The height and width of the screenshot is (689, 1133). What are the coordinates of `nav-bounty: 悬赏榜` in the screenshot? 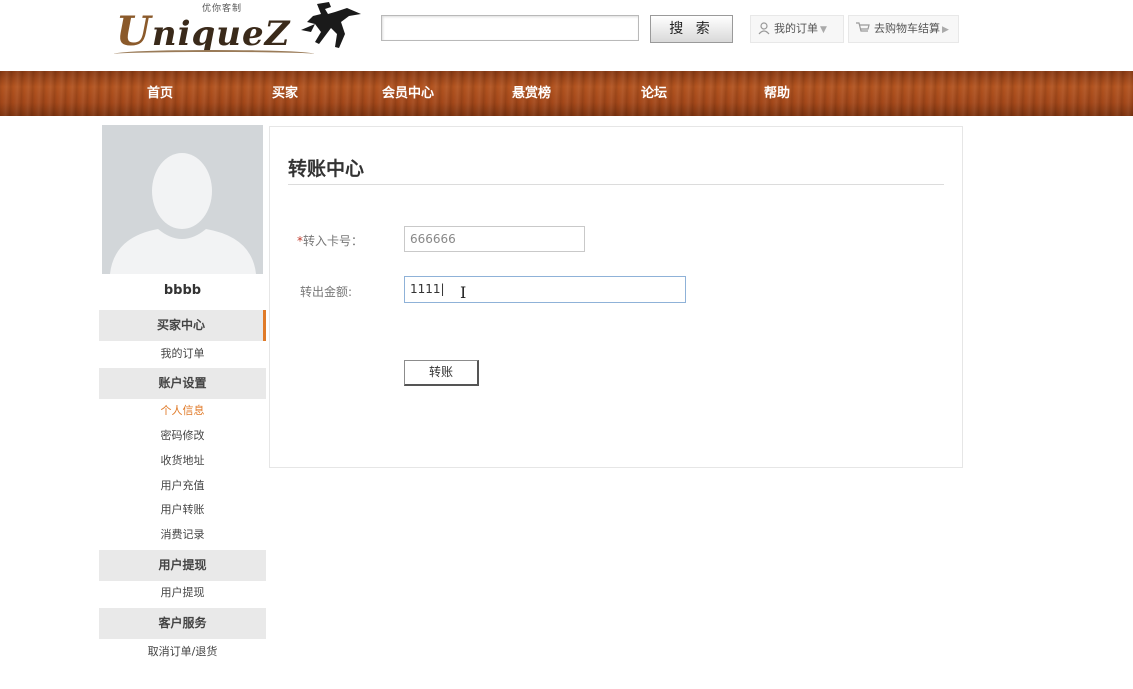 It's located at (531, 93).